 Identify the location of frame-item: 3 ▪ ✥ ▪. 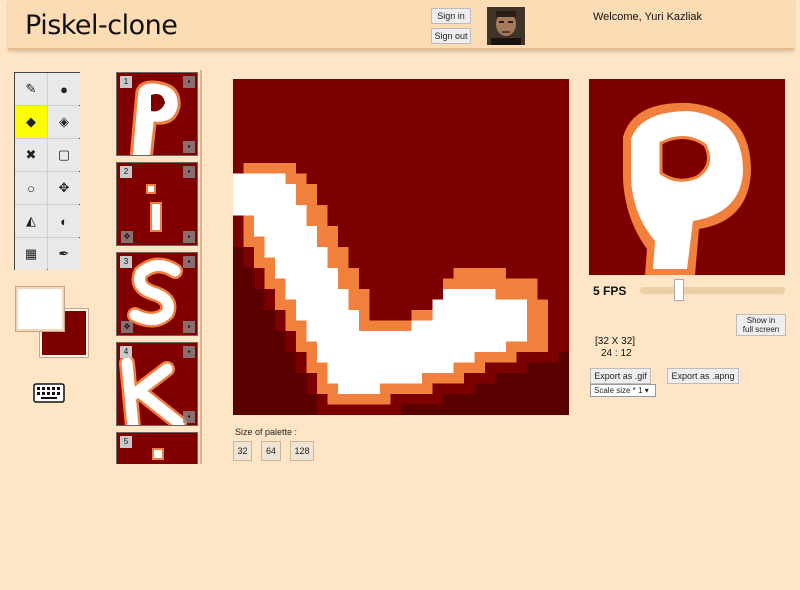
(157, 294).